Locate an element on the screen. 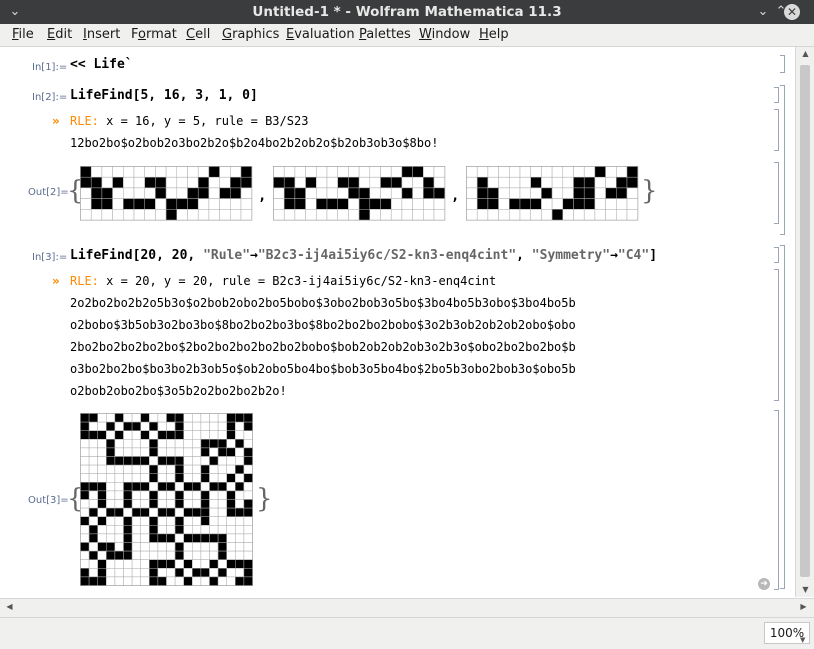 This screenshot has width=814, height=649. life-pattern-large is located at coordinates (166, 499).